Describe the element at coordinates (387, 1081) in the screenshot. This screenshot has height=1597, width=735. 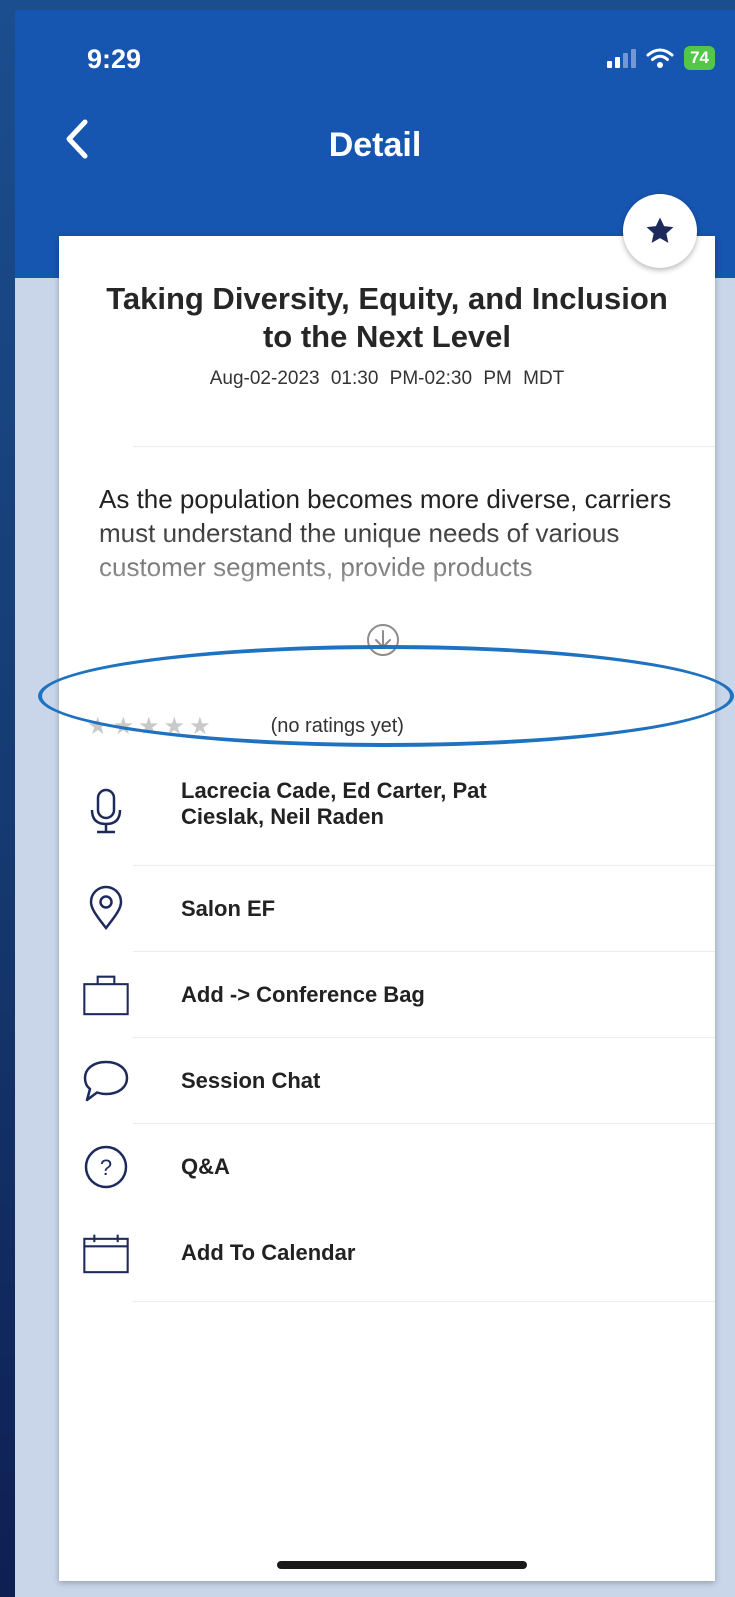
I see `session-chat-row: Session Chat` at that location.